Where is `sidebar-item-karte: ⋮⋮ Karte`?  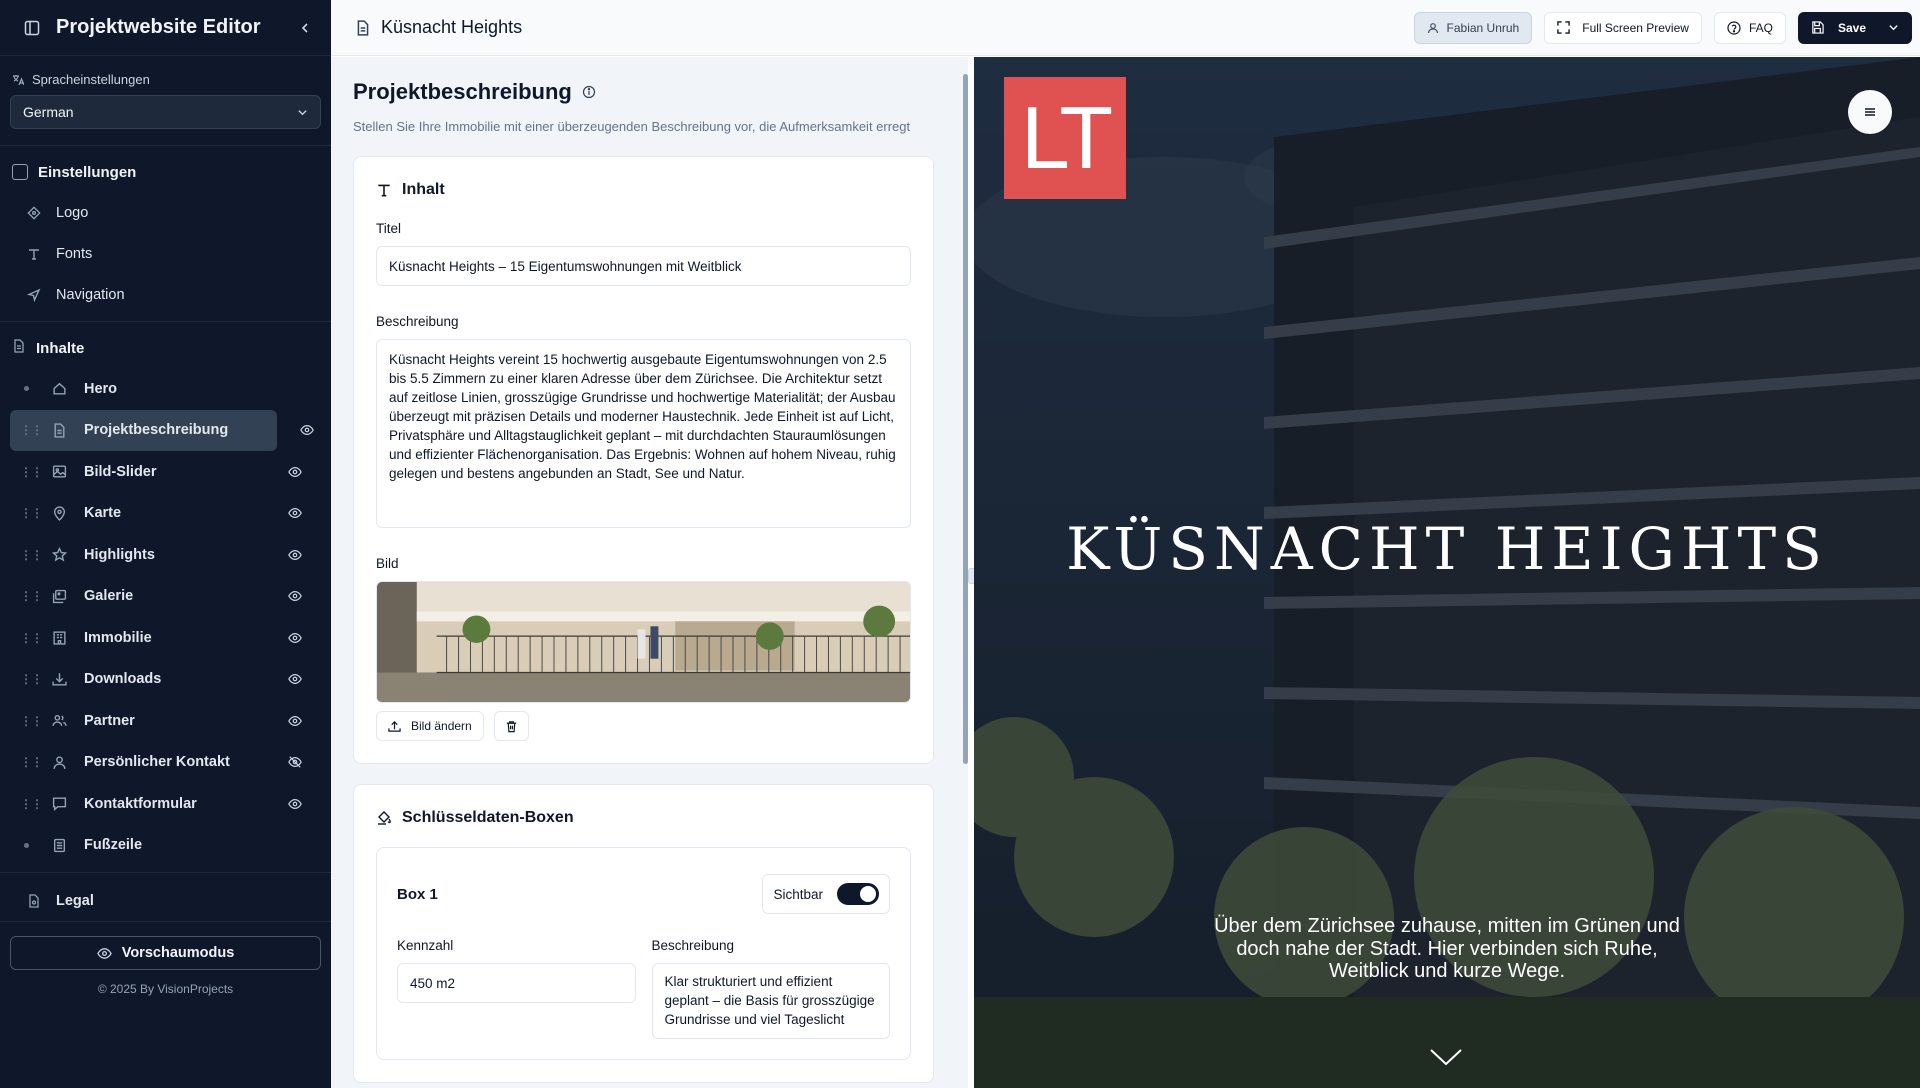
sidebar-item-karte: ⋮⋮ Karte is located at coordinates (165, 514).